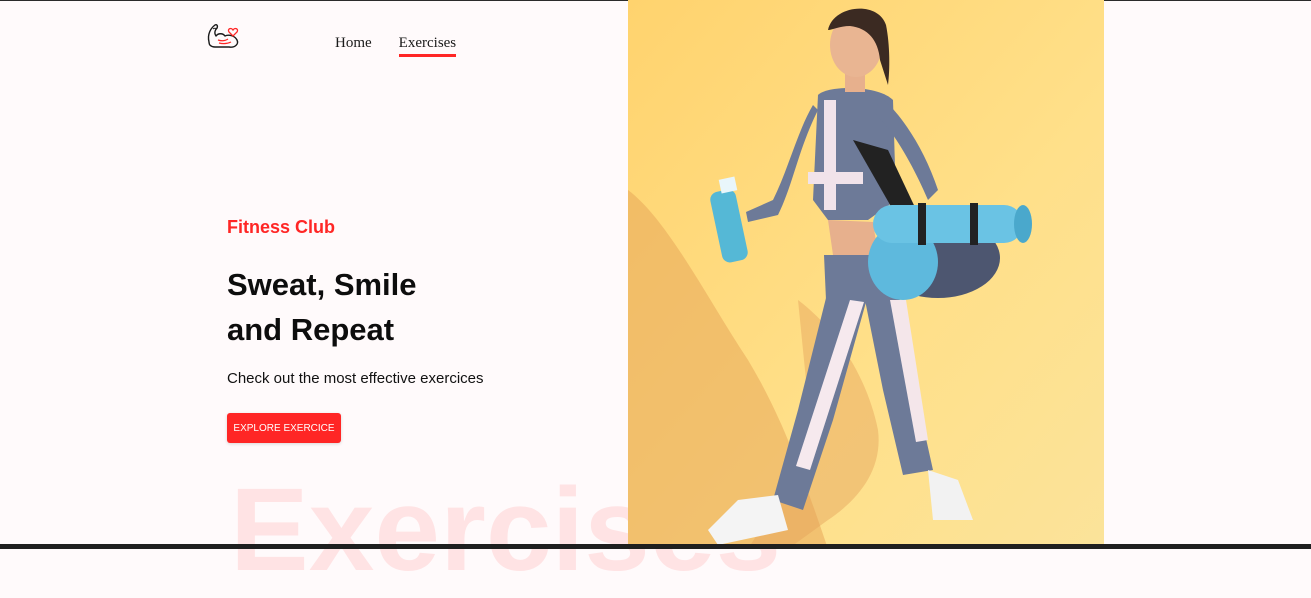 Image resolution: width=1311 pixels, height=598 pixels. I want to click on nav-home-link: Home, so click(353, 46).